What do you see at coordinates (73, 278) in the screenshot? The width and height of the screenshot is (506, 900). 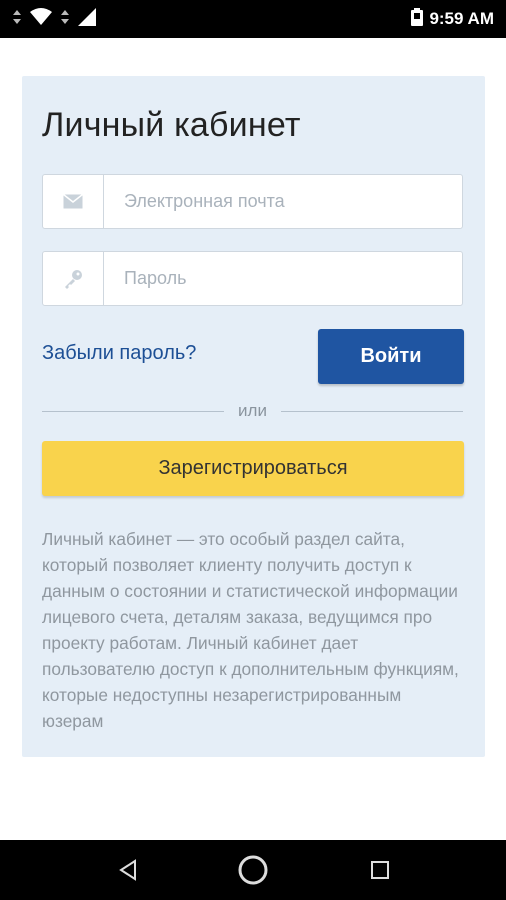 I see `key-icon` at bounding box center [73, 278].